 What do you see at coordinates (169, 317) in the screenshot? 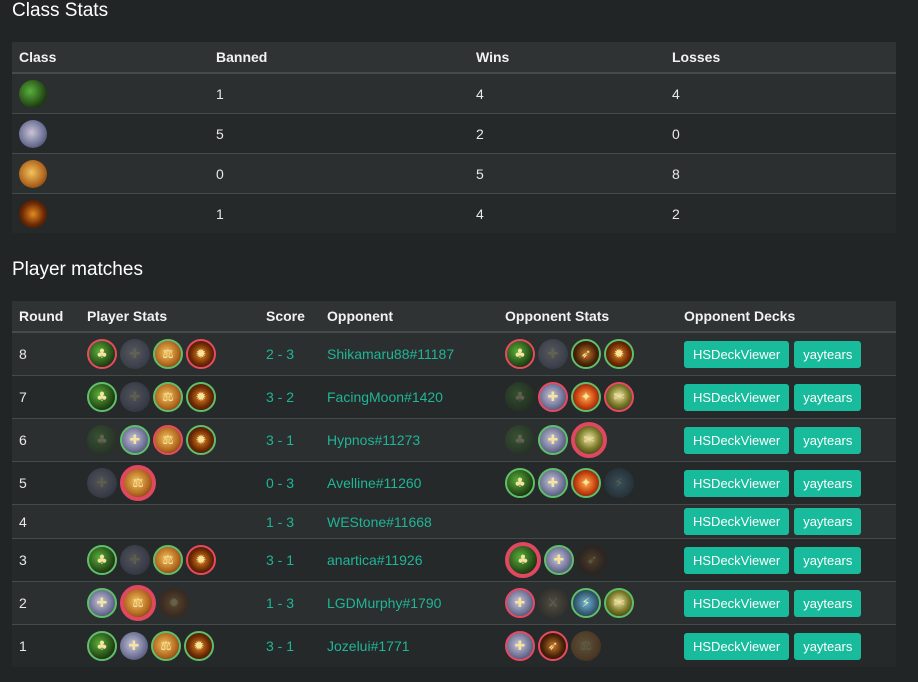
I see `header-player-stats: Player Stats` at bounding box center [169, 317].